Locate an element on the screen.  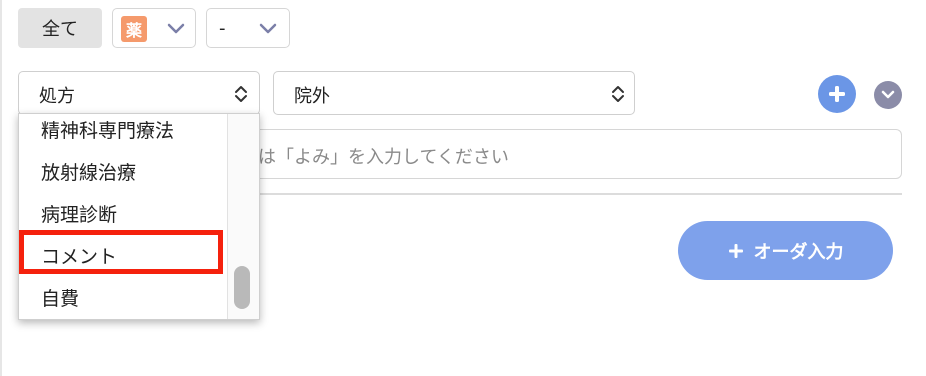
place-value: 院外 is located at coordinates (312, 96).